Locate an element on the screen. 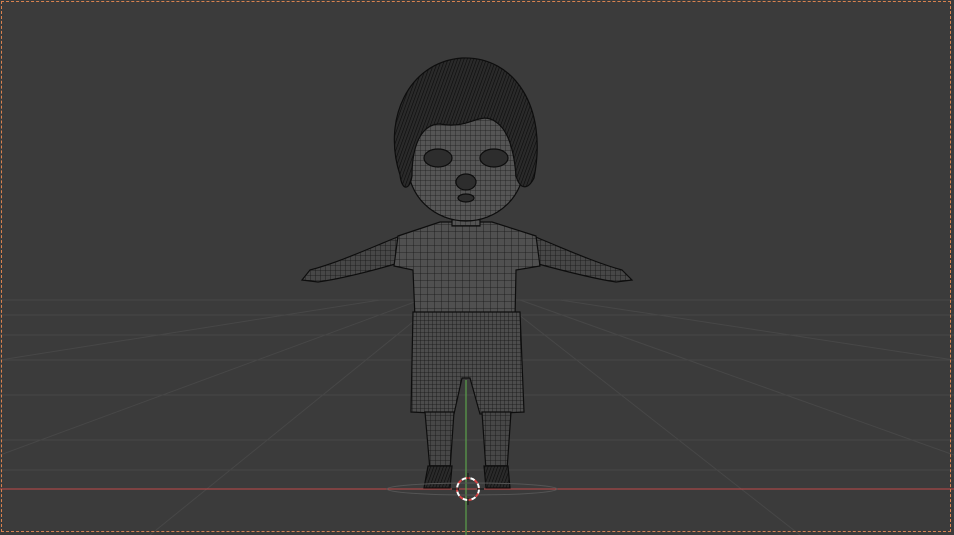  left-shoe is located at coordinates (438, 477).